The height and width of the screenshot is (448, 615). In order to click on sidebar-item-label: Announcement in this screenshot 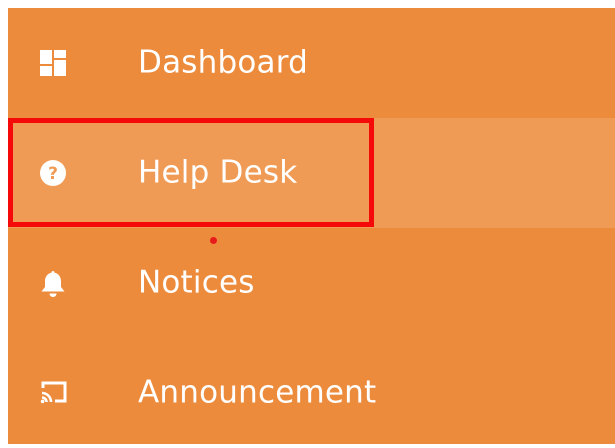, I will do `click(257, 392)`.